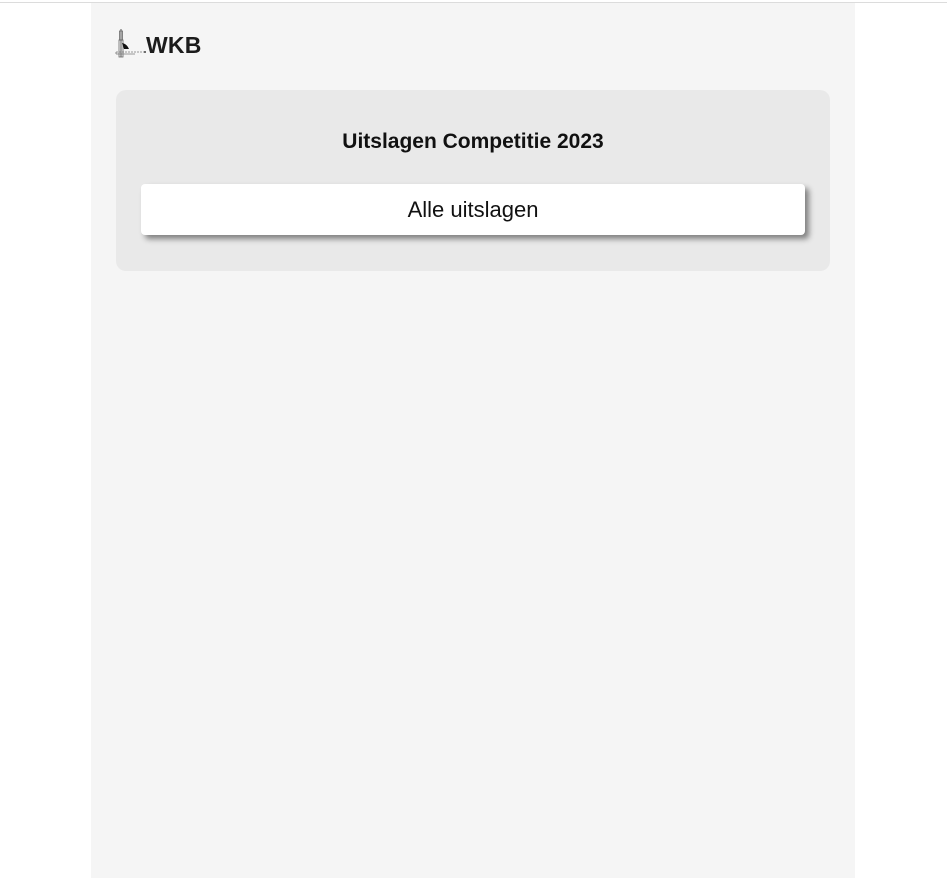 Image resolution: width=947 pixels, height=878 pixels. Describe the element at coordinates (473, 209) in the screenshot. I see `all-results-button: Alle uitslagen` at that location.